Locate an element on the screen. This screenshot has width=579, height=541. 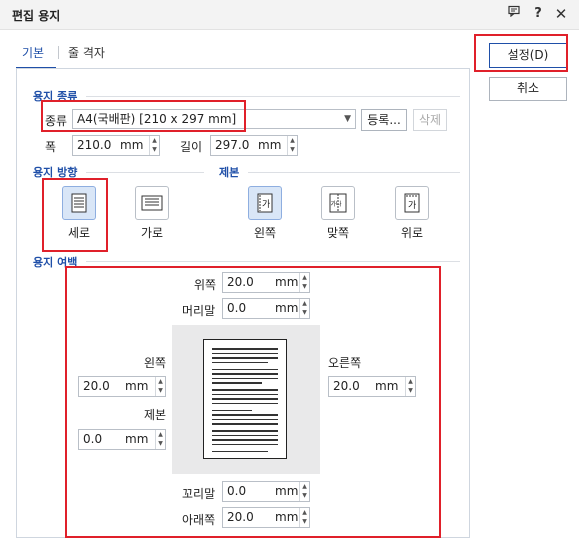
binding-top-icon: 가 is located at coordinates (412, 203).